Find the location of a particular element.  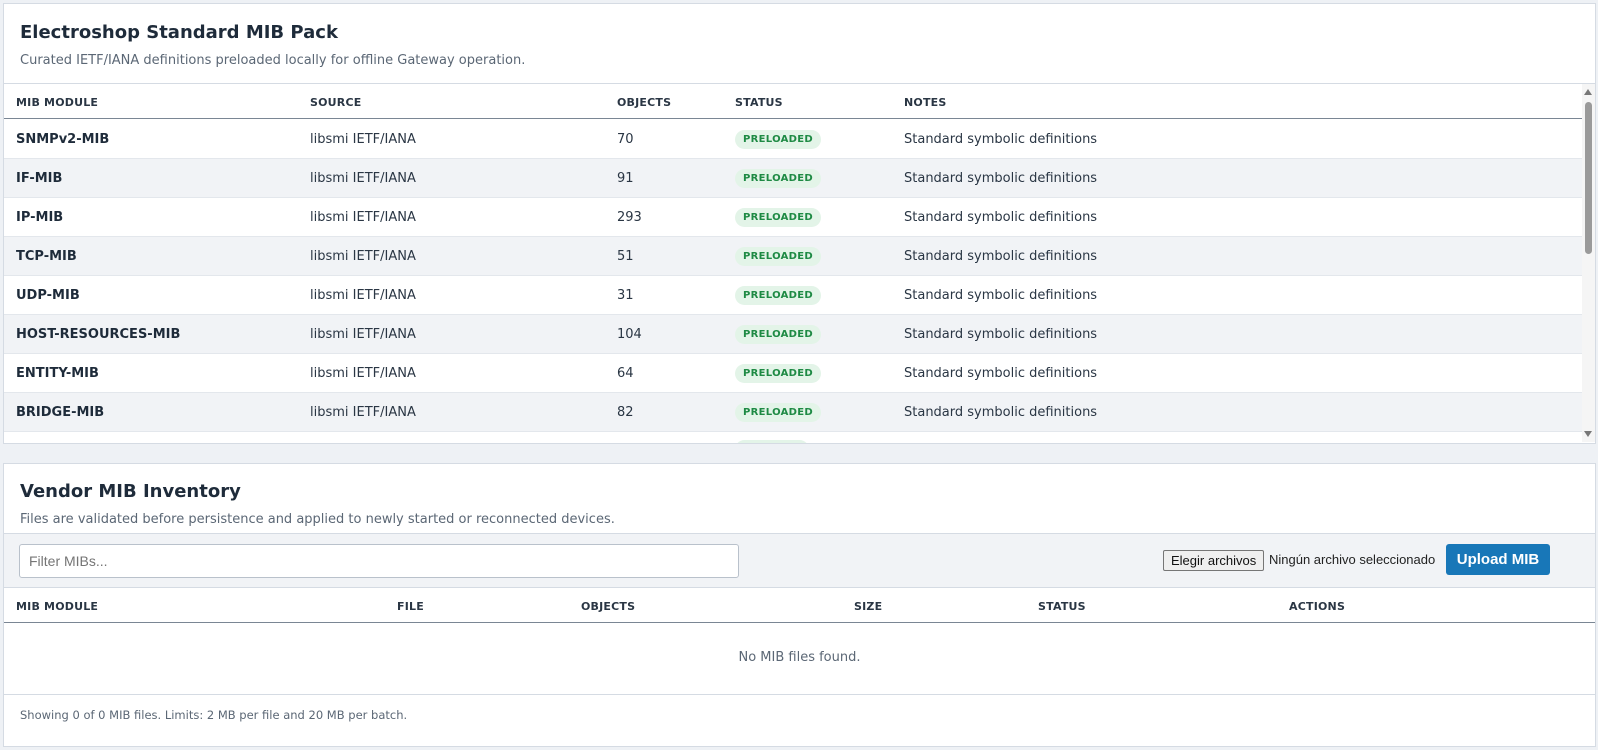

column-header-source: SOURCE is located at coordinates (335, 102).